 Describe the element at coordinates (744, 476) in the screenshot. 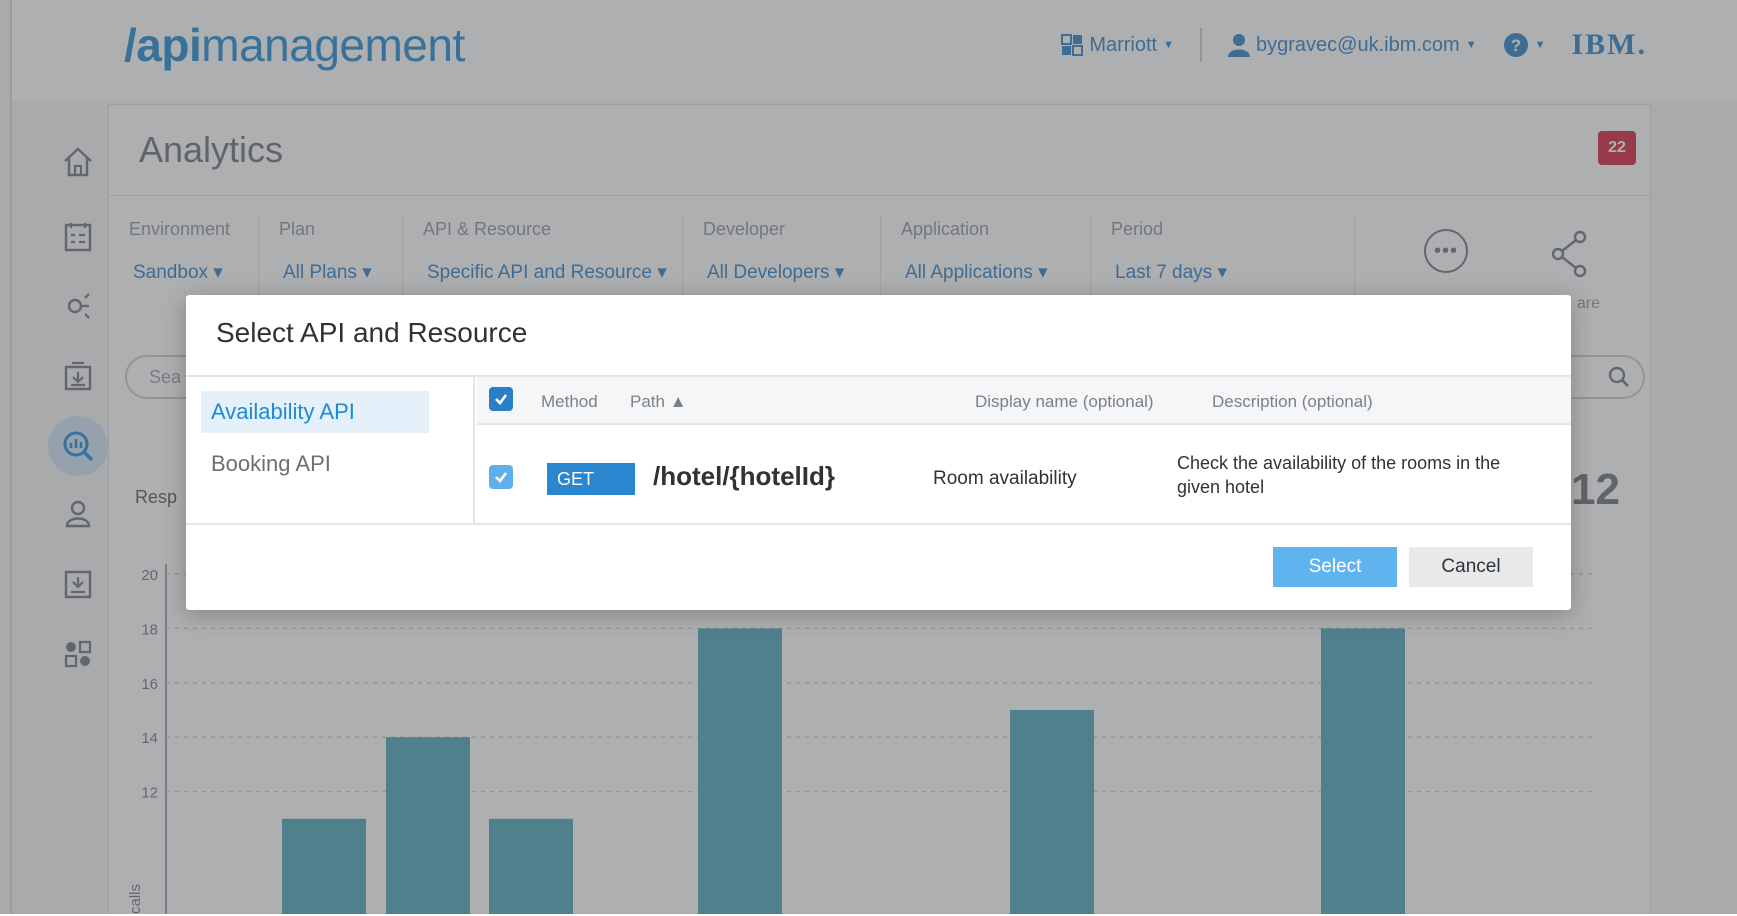

I see `resource-path: /hotel/{hotelId}` at that location.